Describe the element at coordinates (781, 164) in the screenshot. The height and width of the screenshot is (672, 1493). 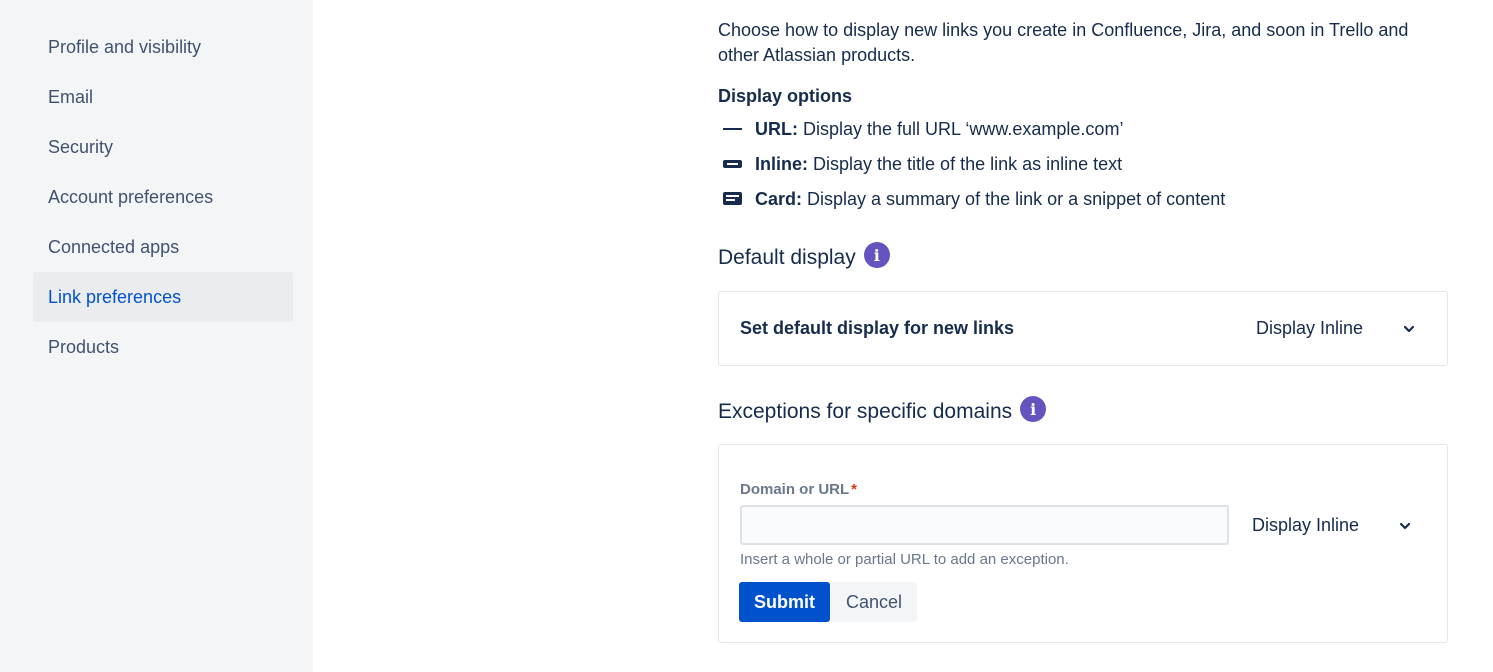
I see `display-option-name: Inline:` at that location.